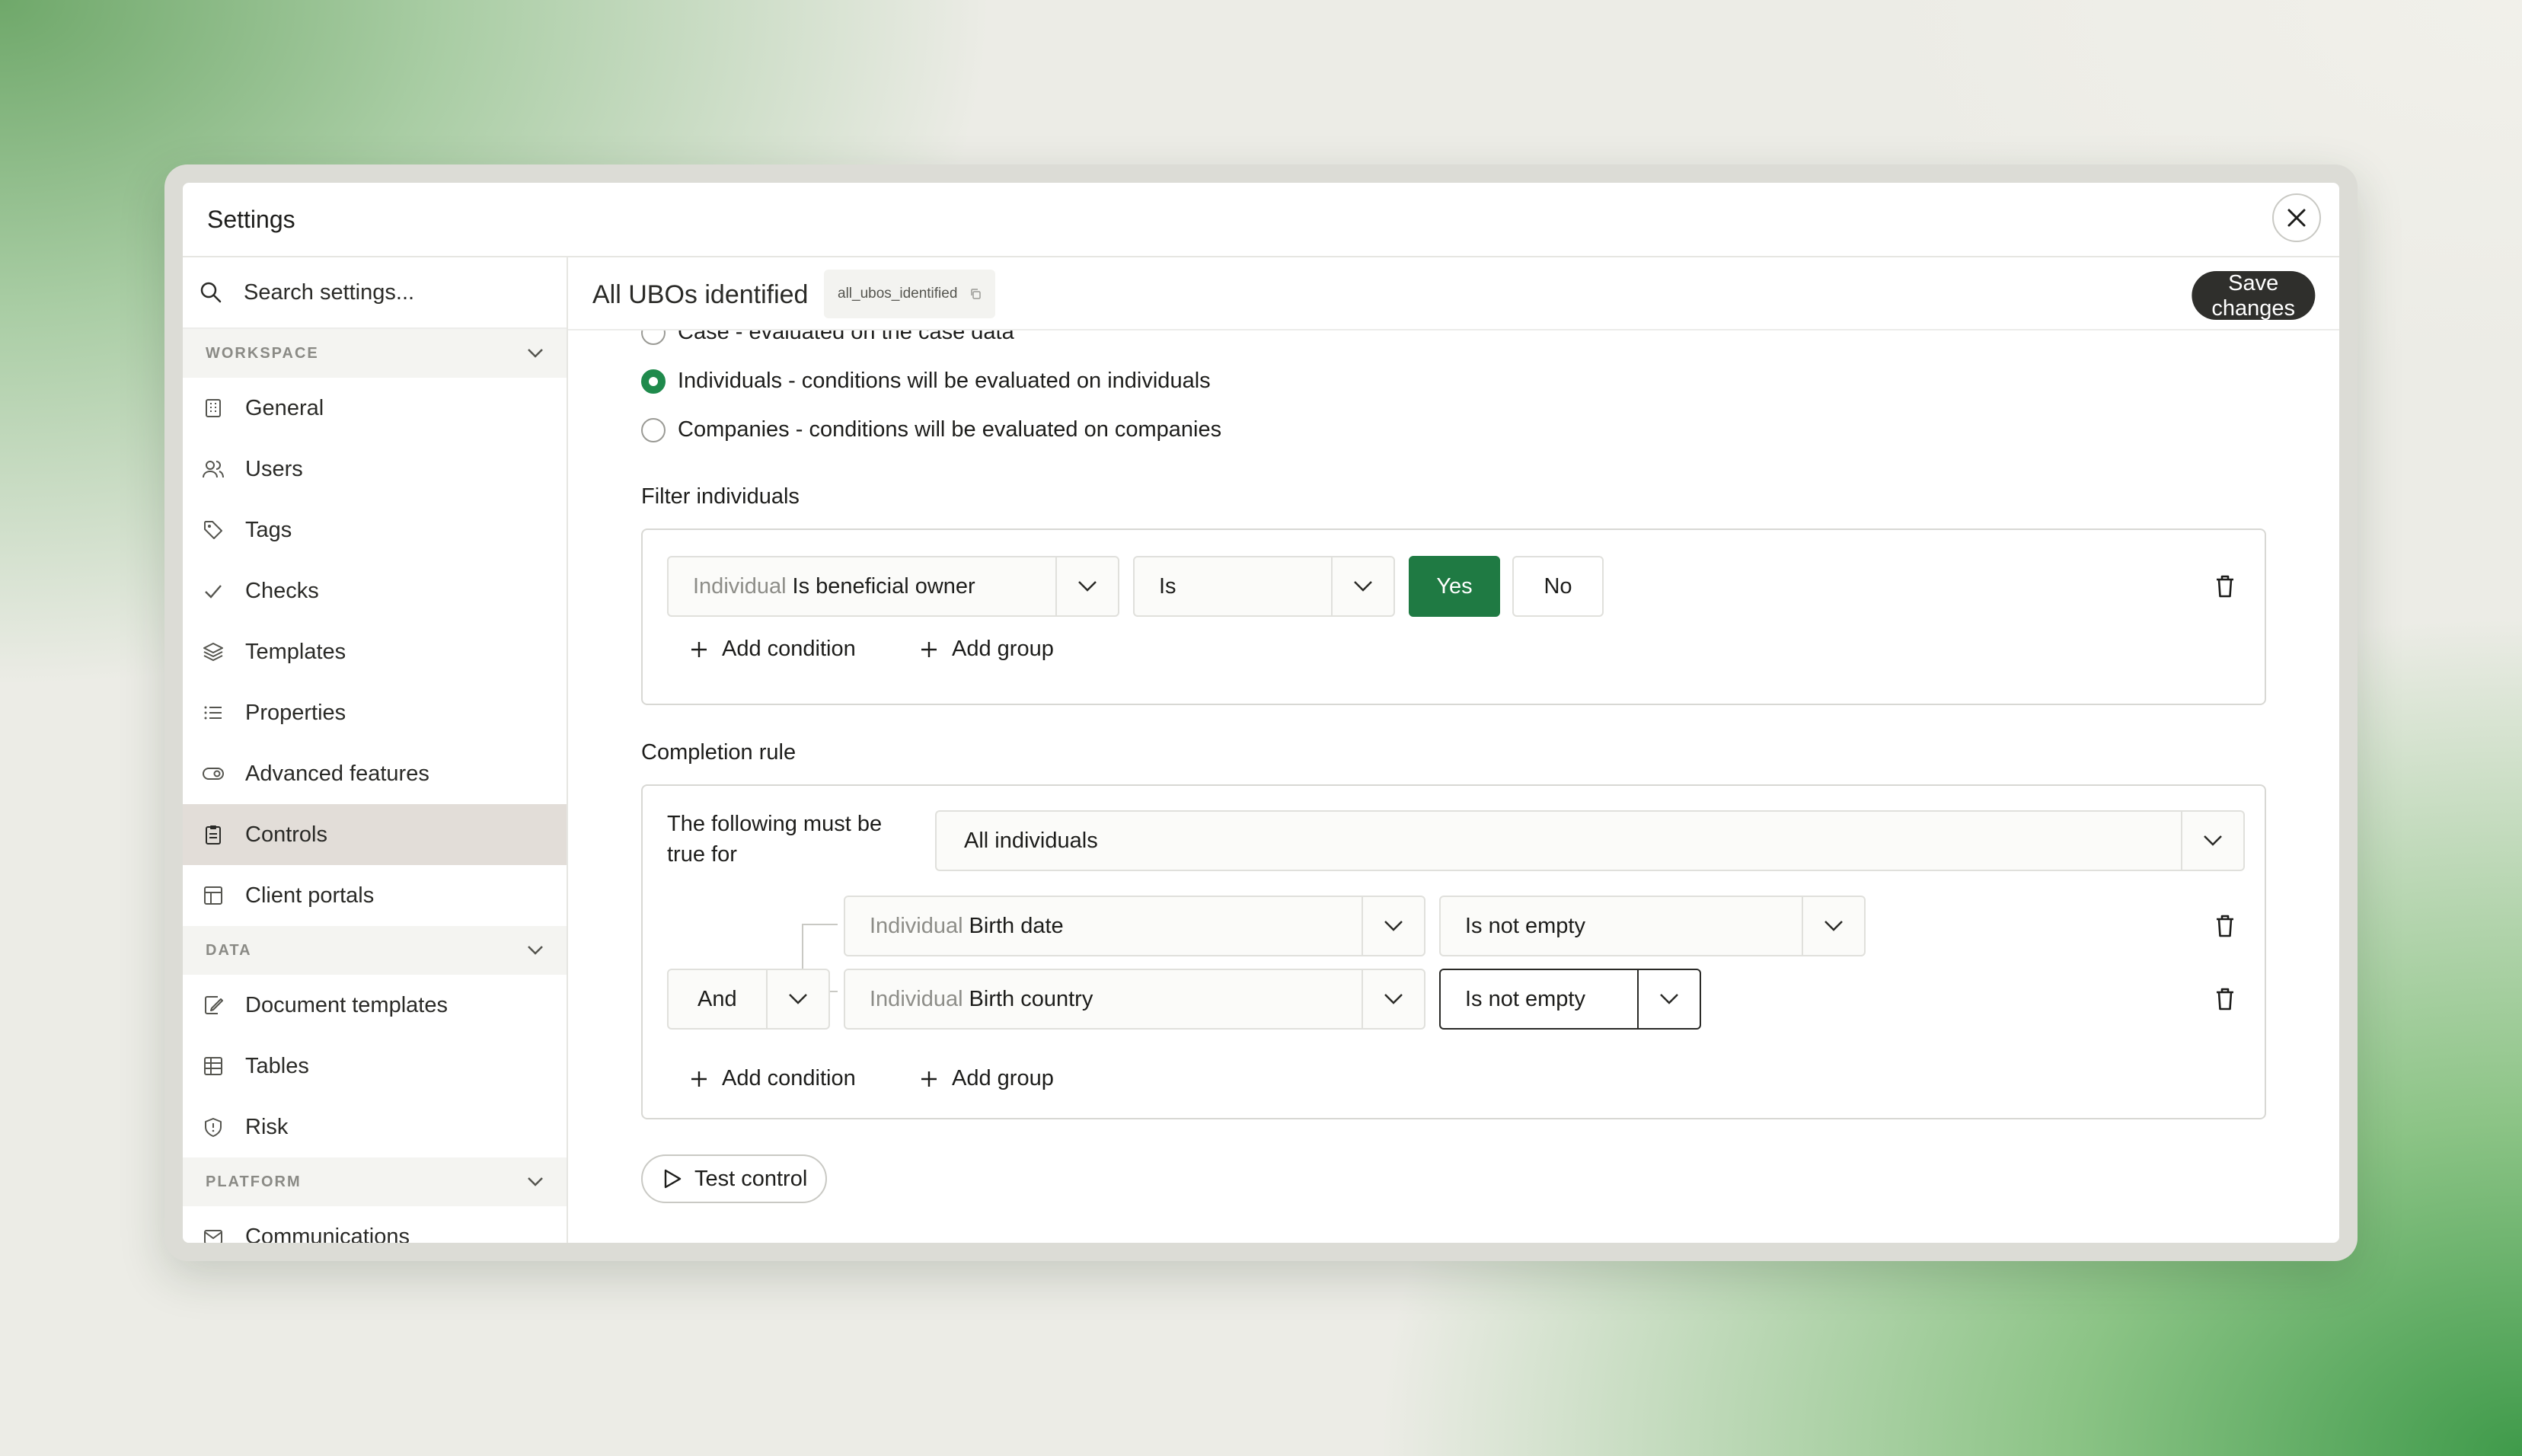 This screenshot has height=1456, width=2522. Describe the element at coordinates (251, 220) in the screenshot. I see `window-title: Settings` at that location.